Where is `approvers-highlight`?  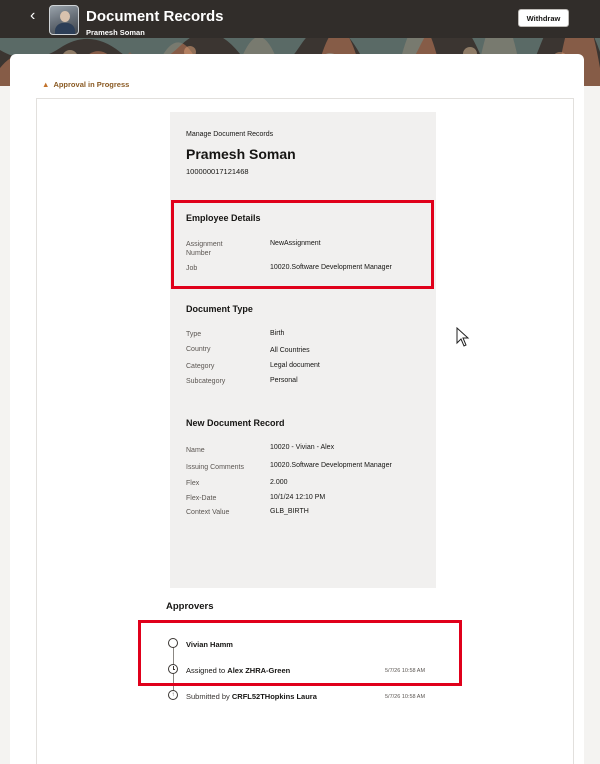 approvers-highlight is located at coordinates (300, 653).